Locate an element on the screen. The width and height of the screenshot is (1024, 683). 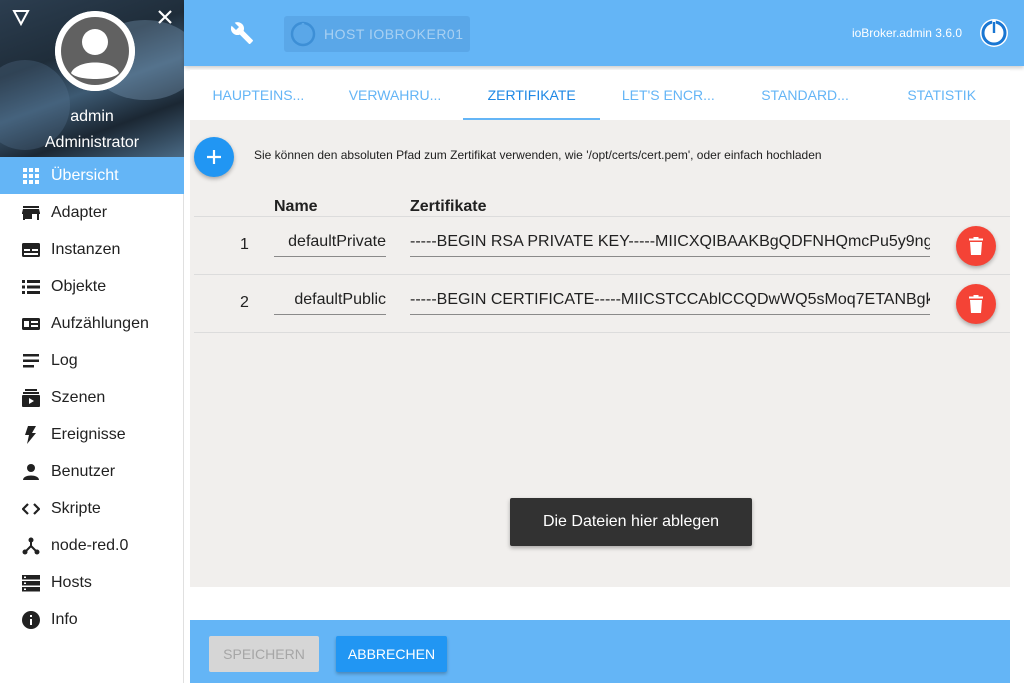
sidebar-item-label: Übersicht is located at coordinates (85, 175).